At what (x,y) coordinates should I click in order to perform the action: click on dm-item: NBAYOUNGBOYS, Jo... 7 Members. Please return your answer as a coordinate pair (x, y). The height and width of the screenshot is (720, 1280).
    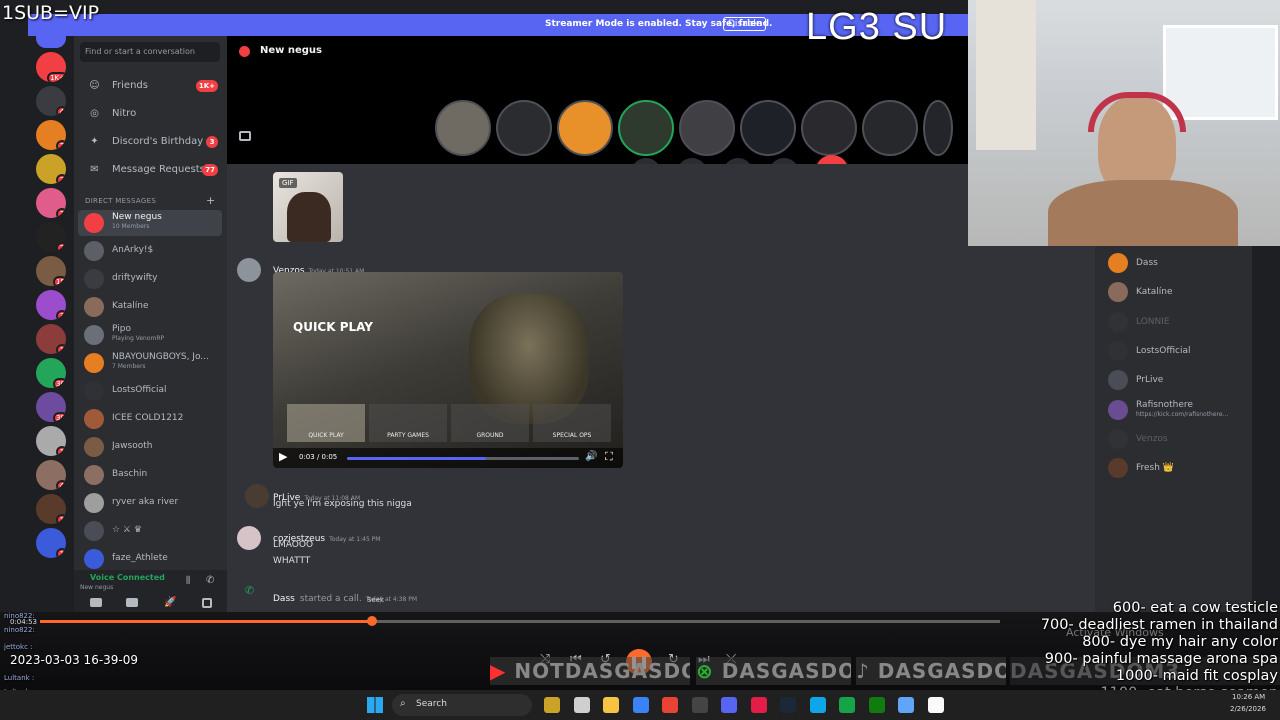
    Looking at the image, I should click on (150, 363).